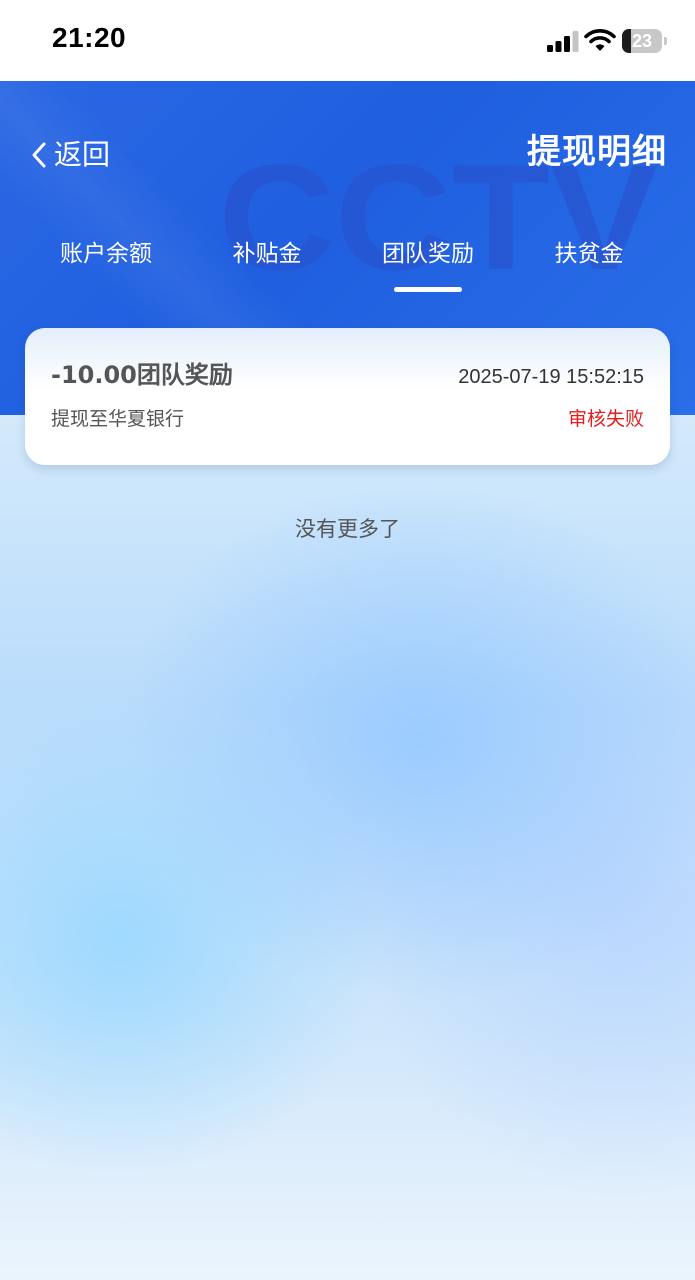 Image resolution: width=695 pixels, height=1280 pixels. Describe the element at coordinates (347, 40) in the screenshot. I see `status-bar: 21:20 23` at that location.